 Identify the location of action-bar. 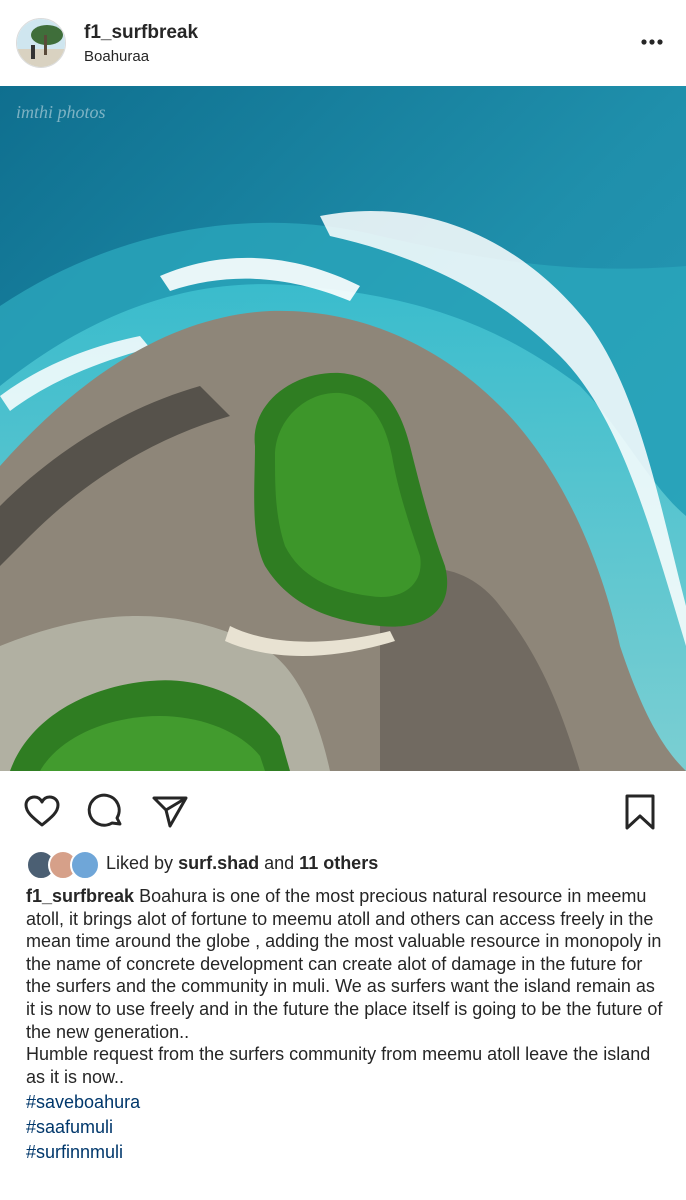
(343, 810).